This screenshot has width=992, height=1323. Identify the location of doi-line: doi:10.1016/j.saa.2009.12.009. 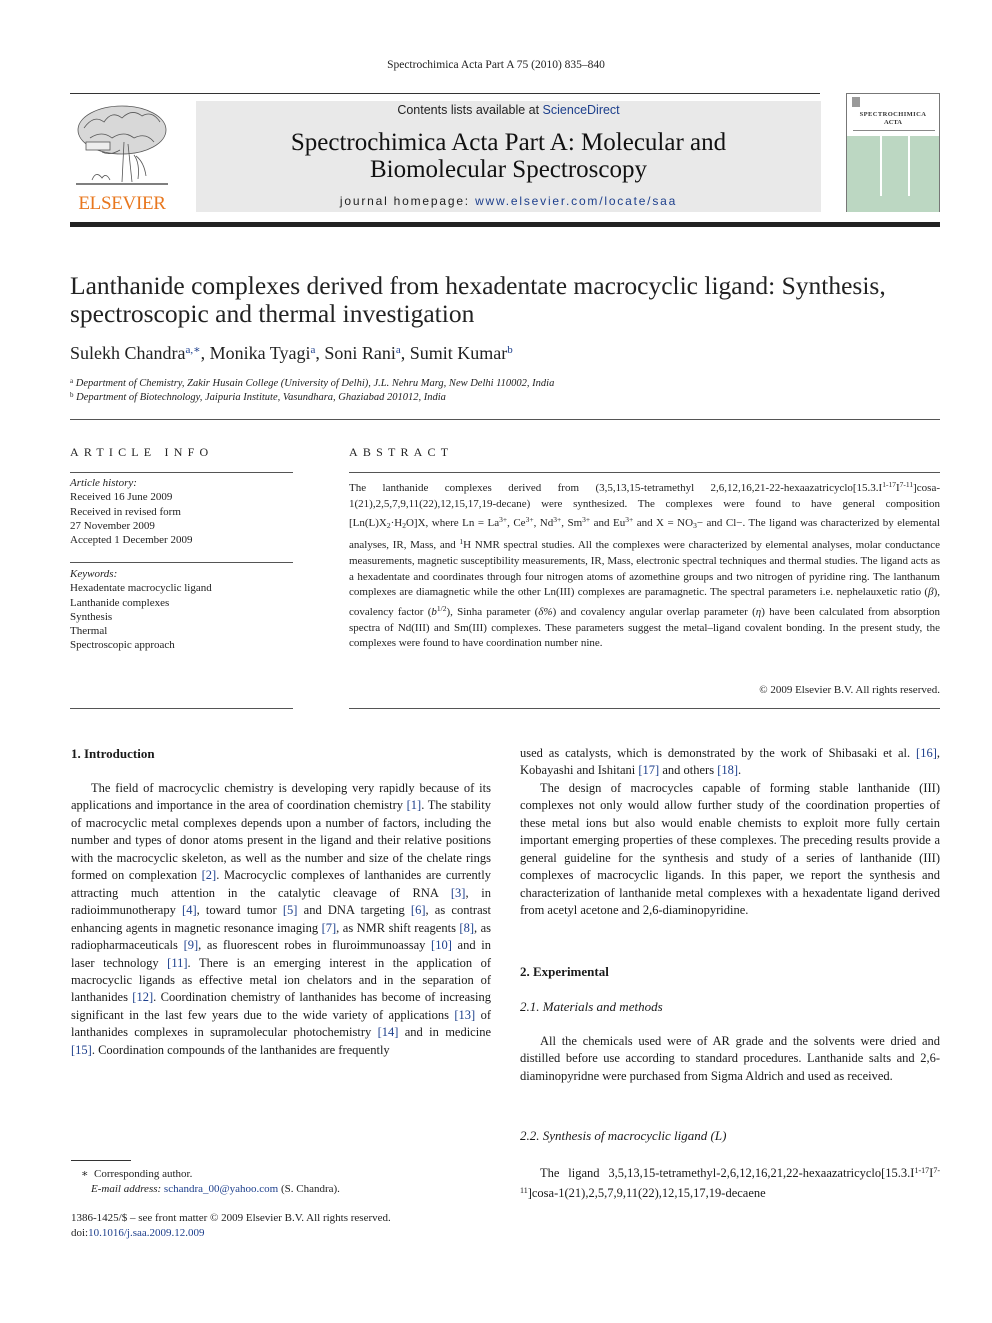
(281, 1233).